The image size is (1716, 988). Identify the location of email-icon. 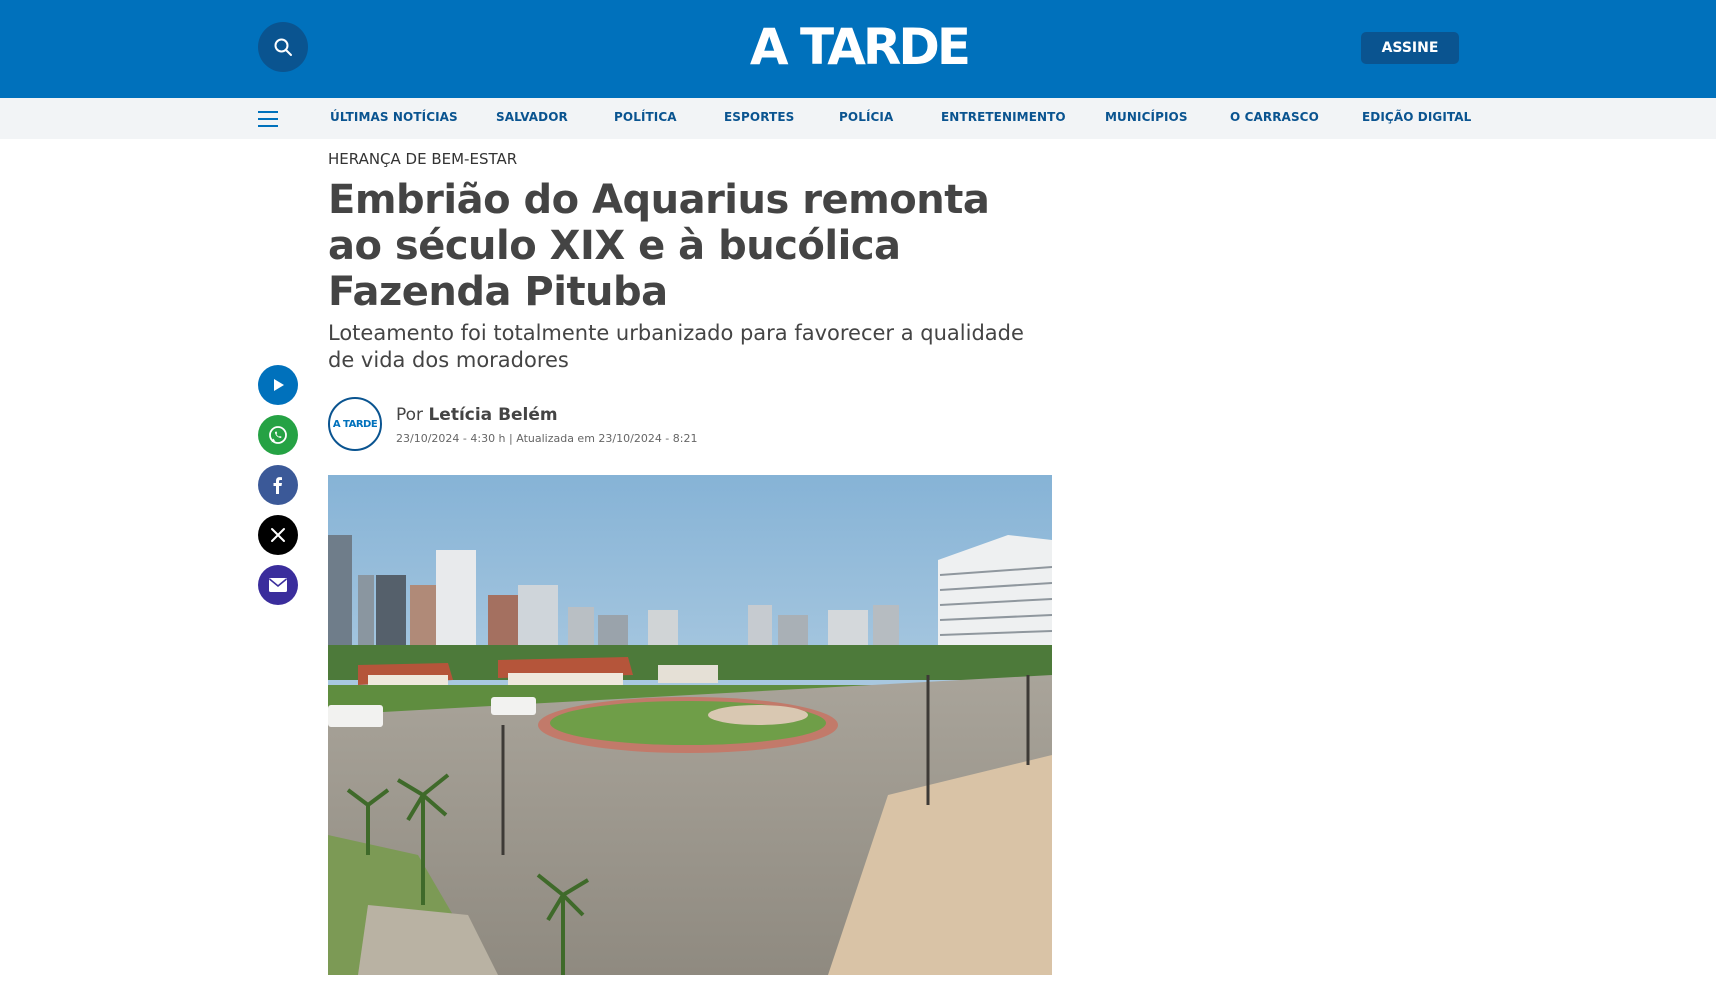
(278, 585).